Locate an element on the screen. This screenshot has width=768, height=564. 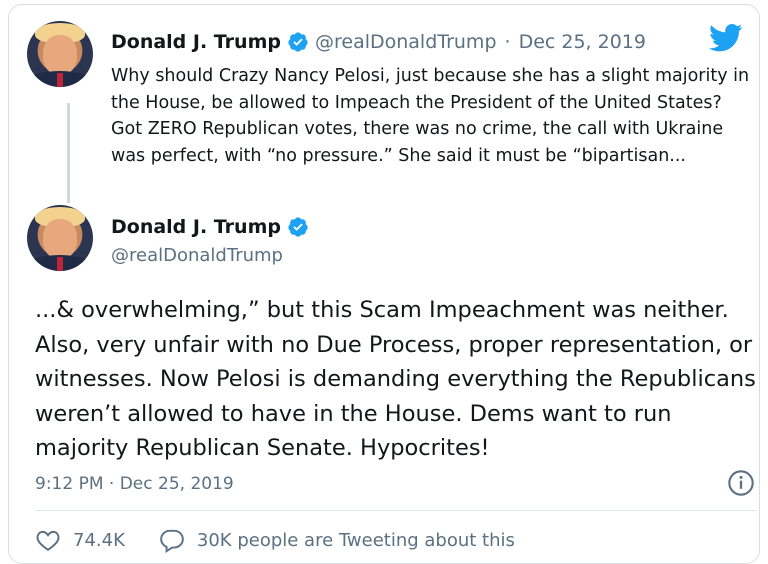
tweet1-author-name: Donald J. Trump is located at coordinates (196, 42).